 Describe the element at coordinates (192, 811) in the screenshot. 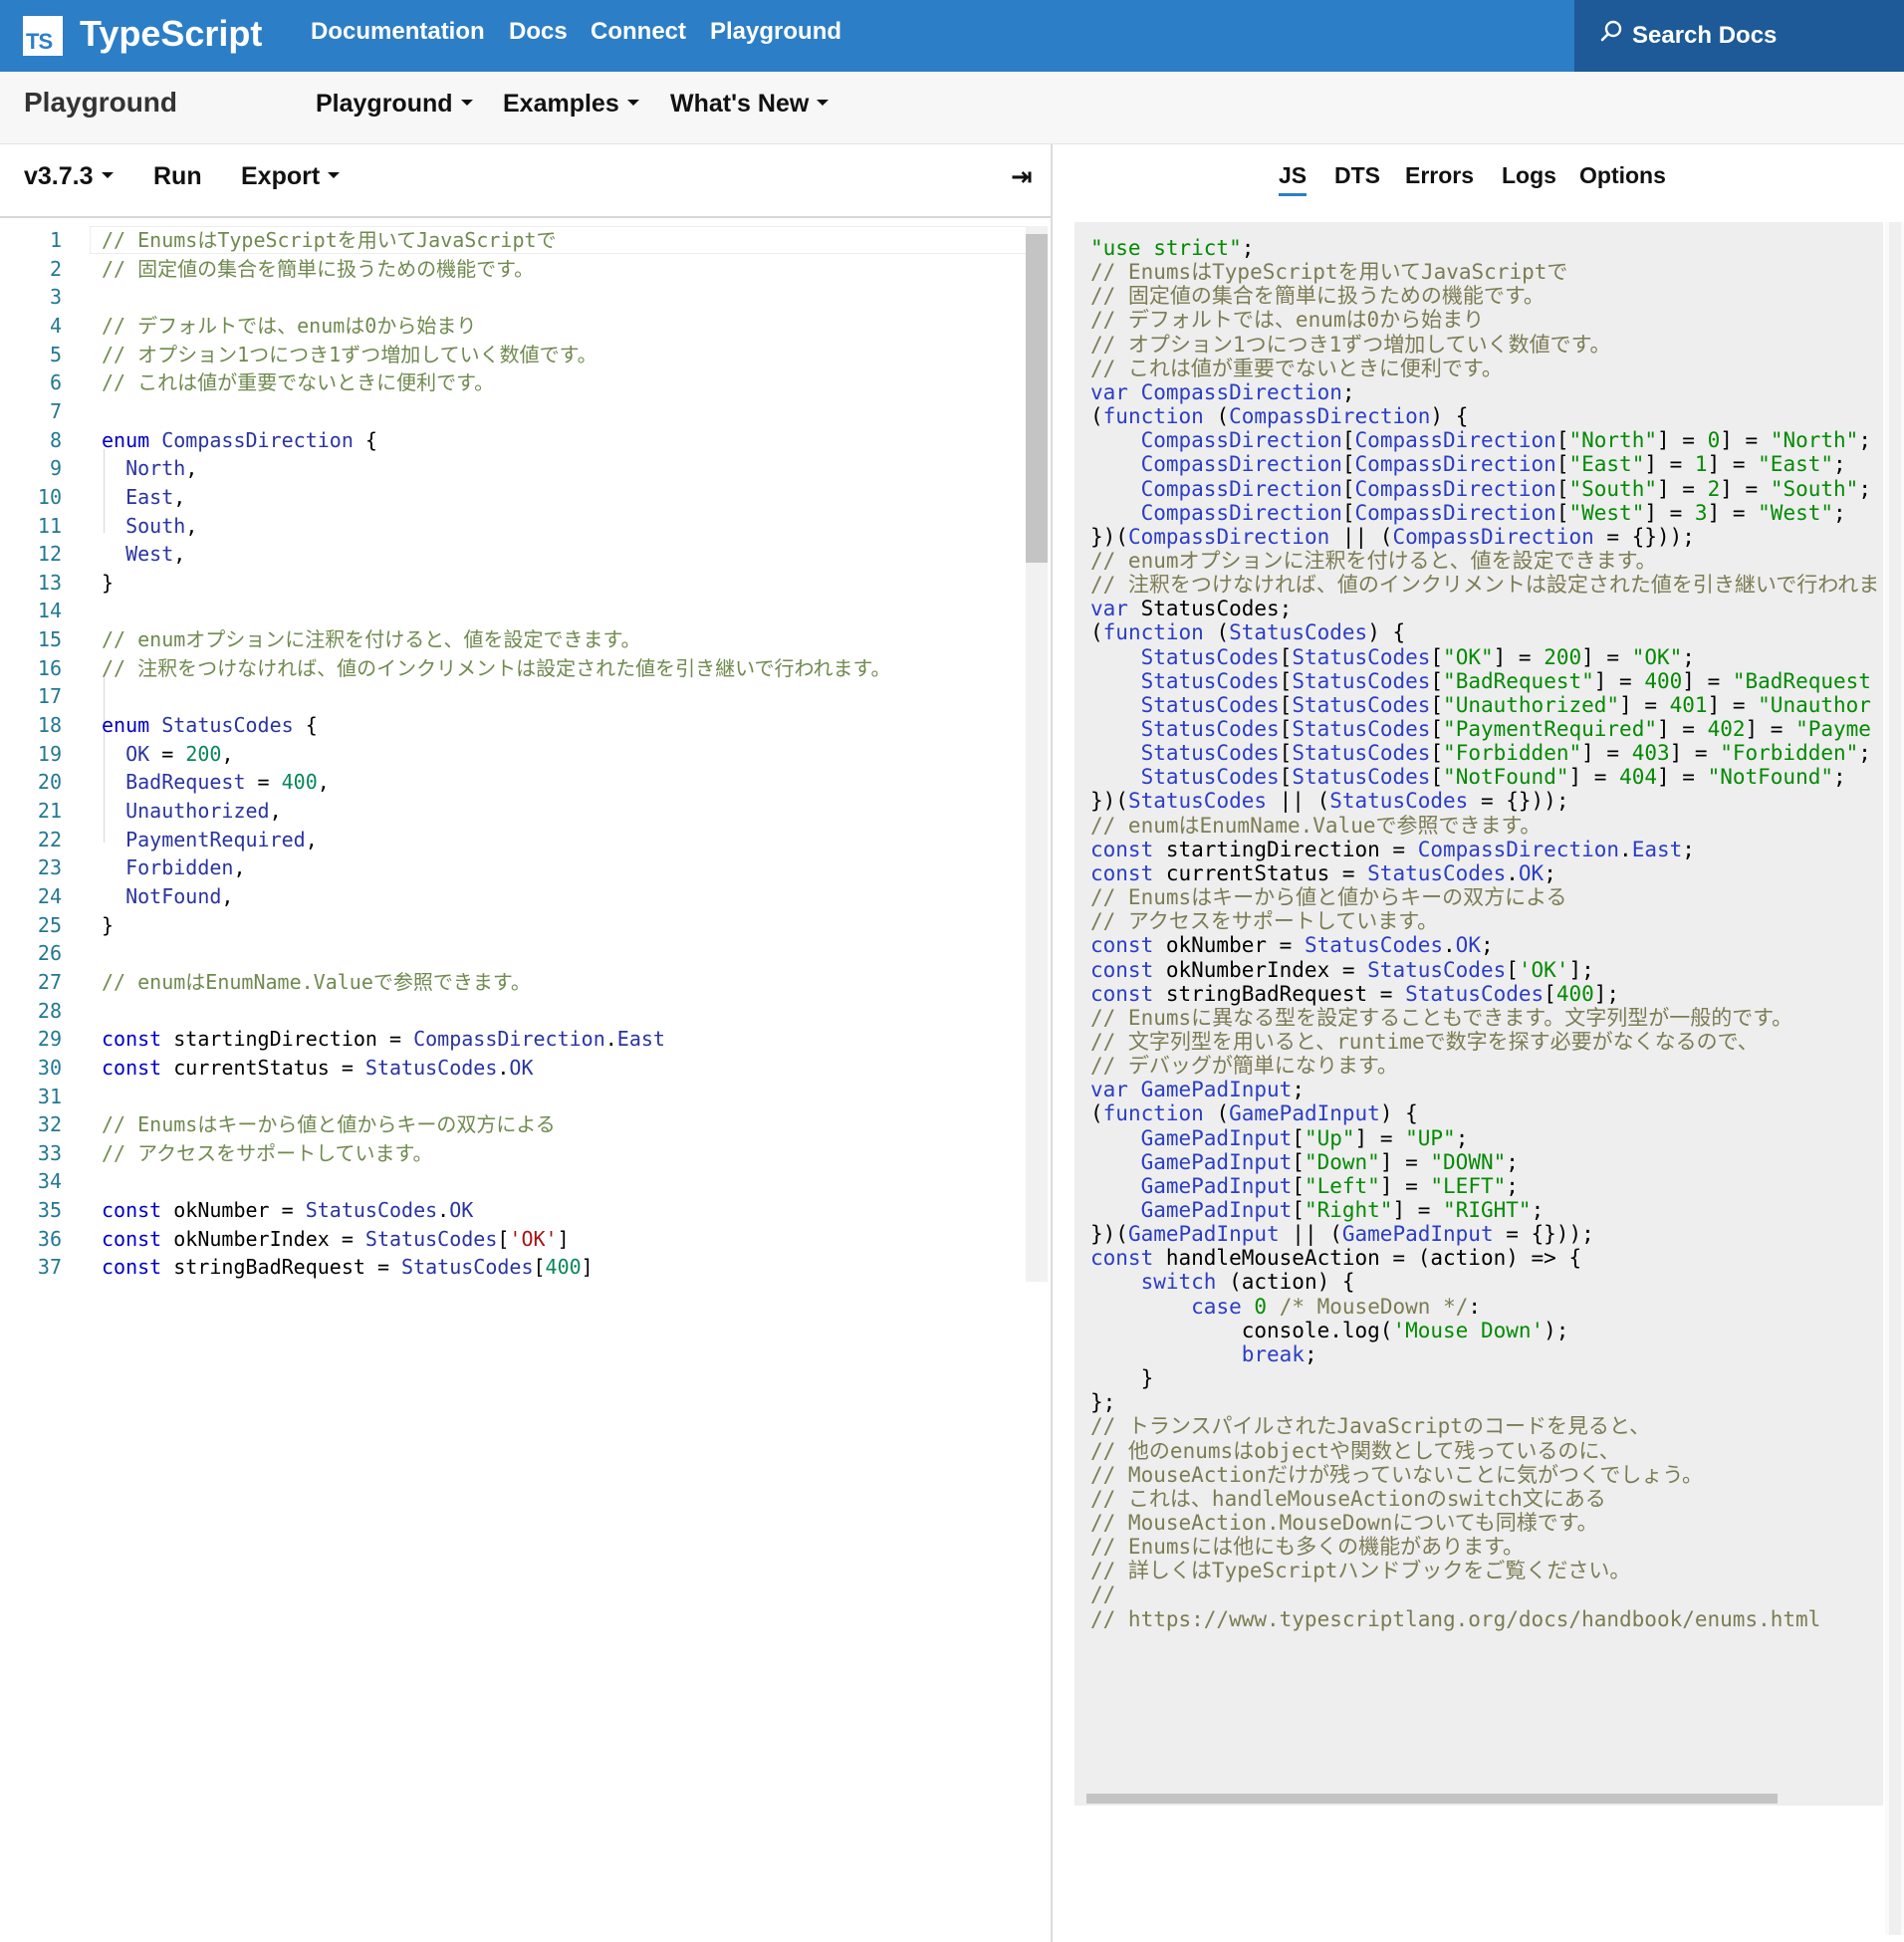

I see `code-line: Unauthorized,` at that location.